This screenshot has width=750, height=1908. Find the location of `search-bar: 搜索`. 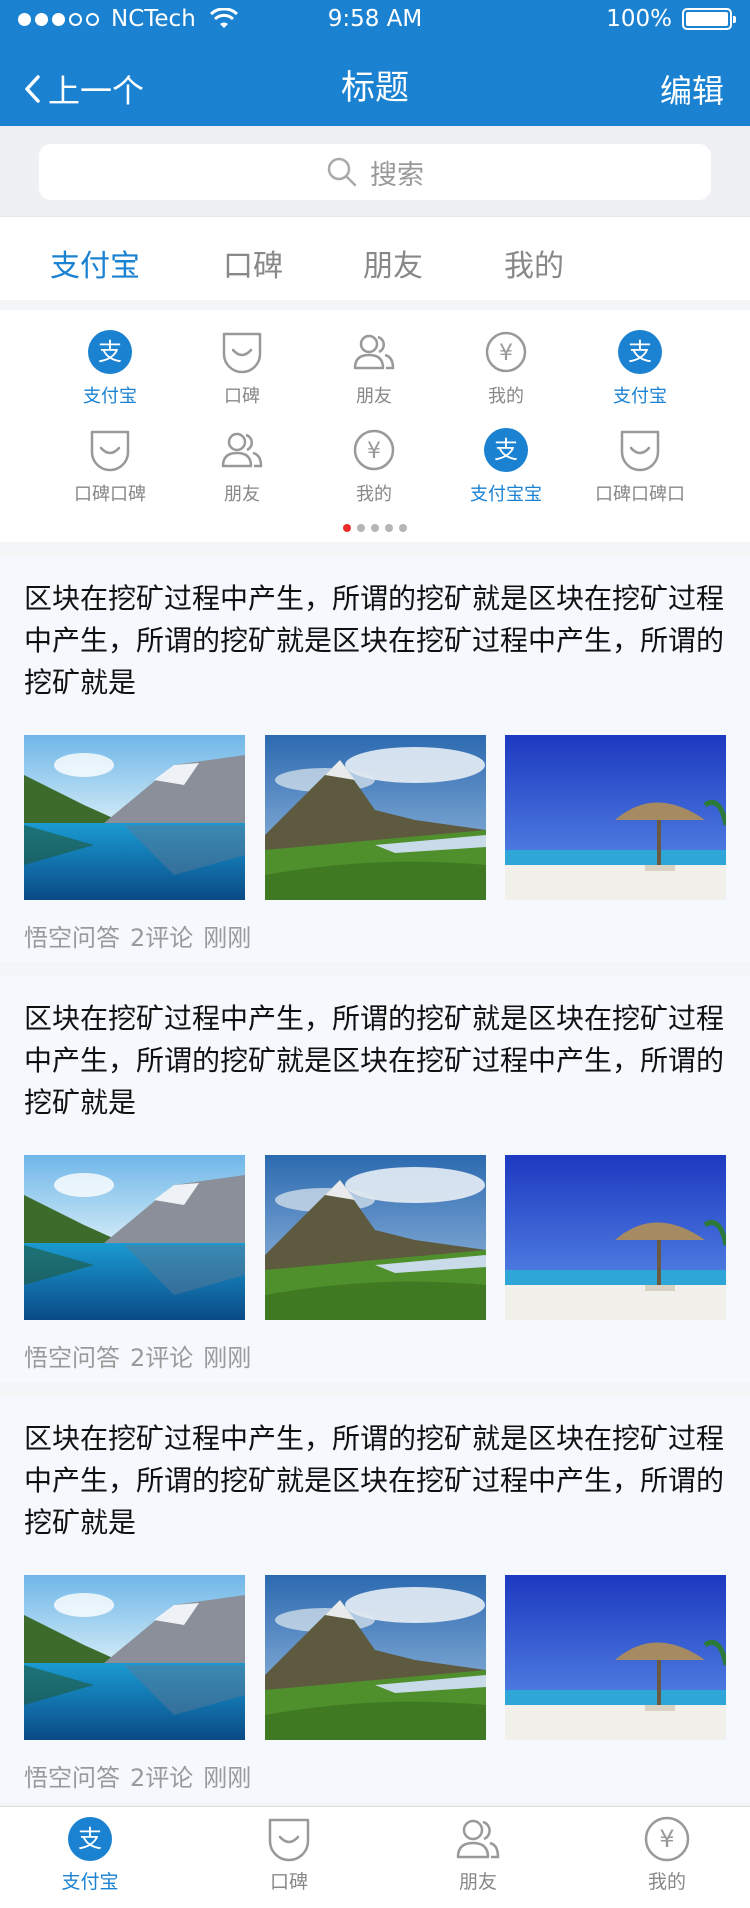

search-bar: 搜索 is located at coordinates (375, 171).